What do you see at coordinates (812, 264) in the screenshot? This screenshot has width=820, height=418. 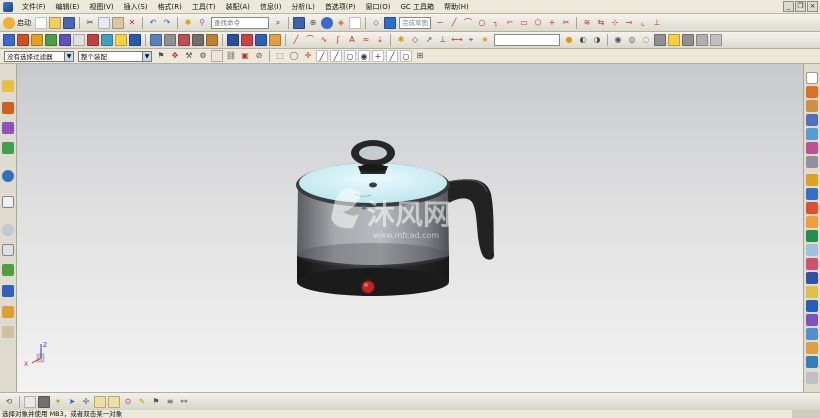 I see `wrap-icon` at bounding box center [812, 264].